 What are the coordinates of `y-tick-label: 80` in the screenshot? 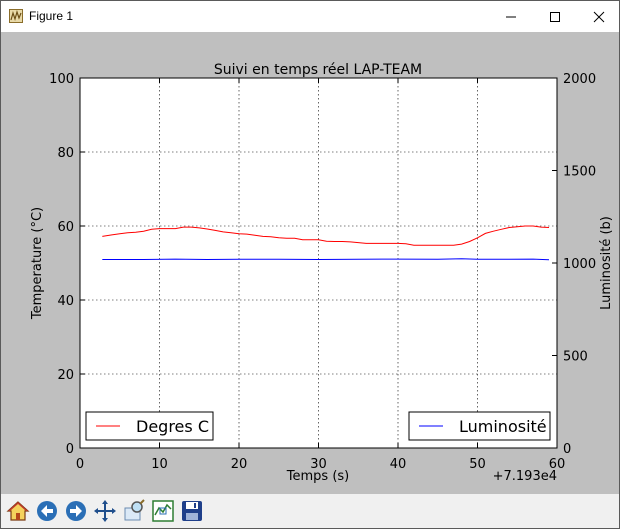 It's located at (65, 153).